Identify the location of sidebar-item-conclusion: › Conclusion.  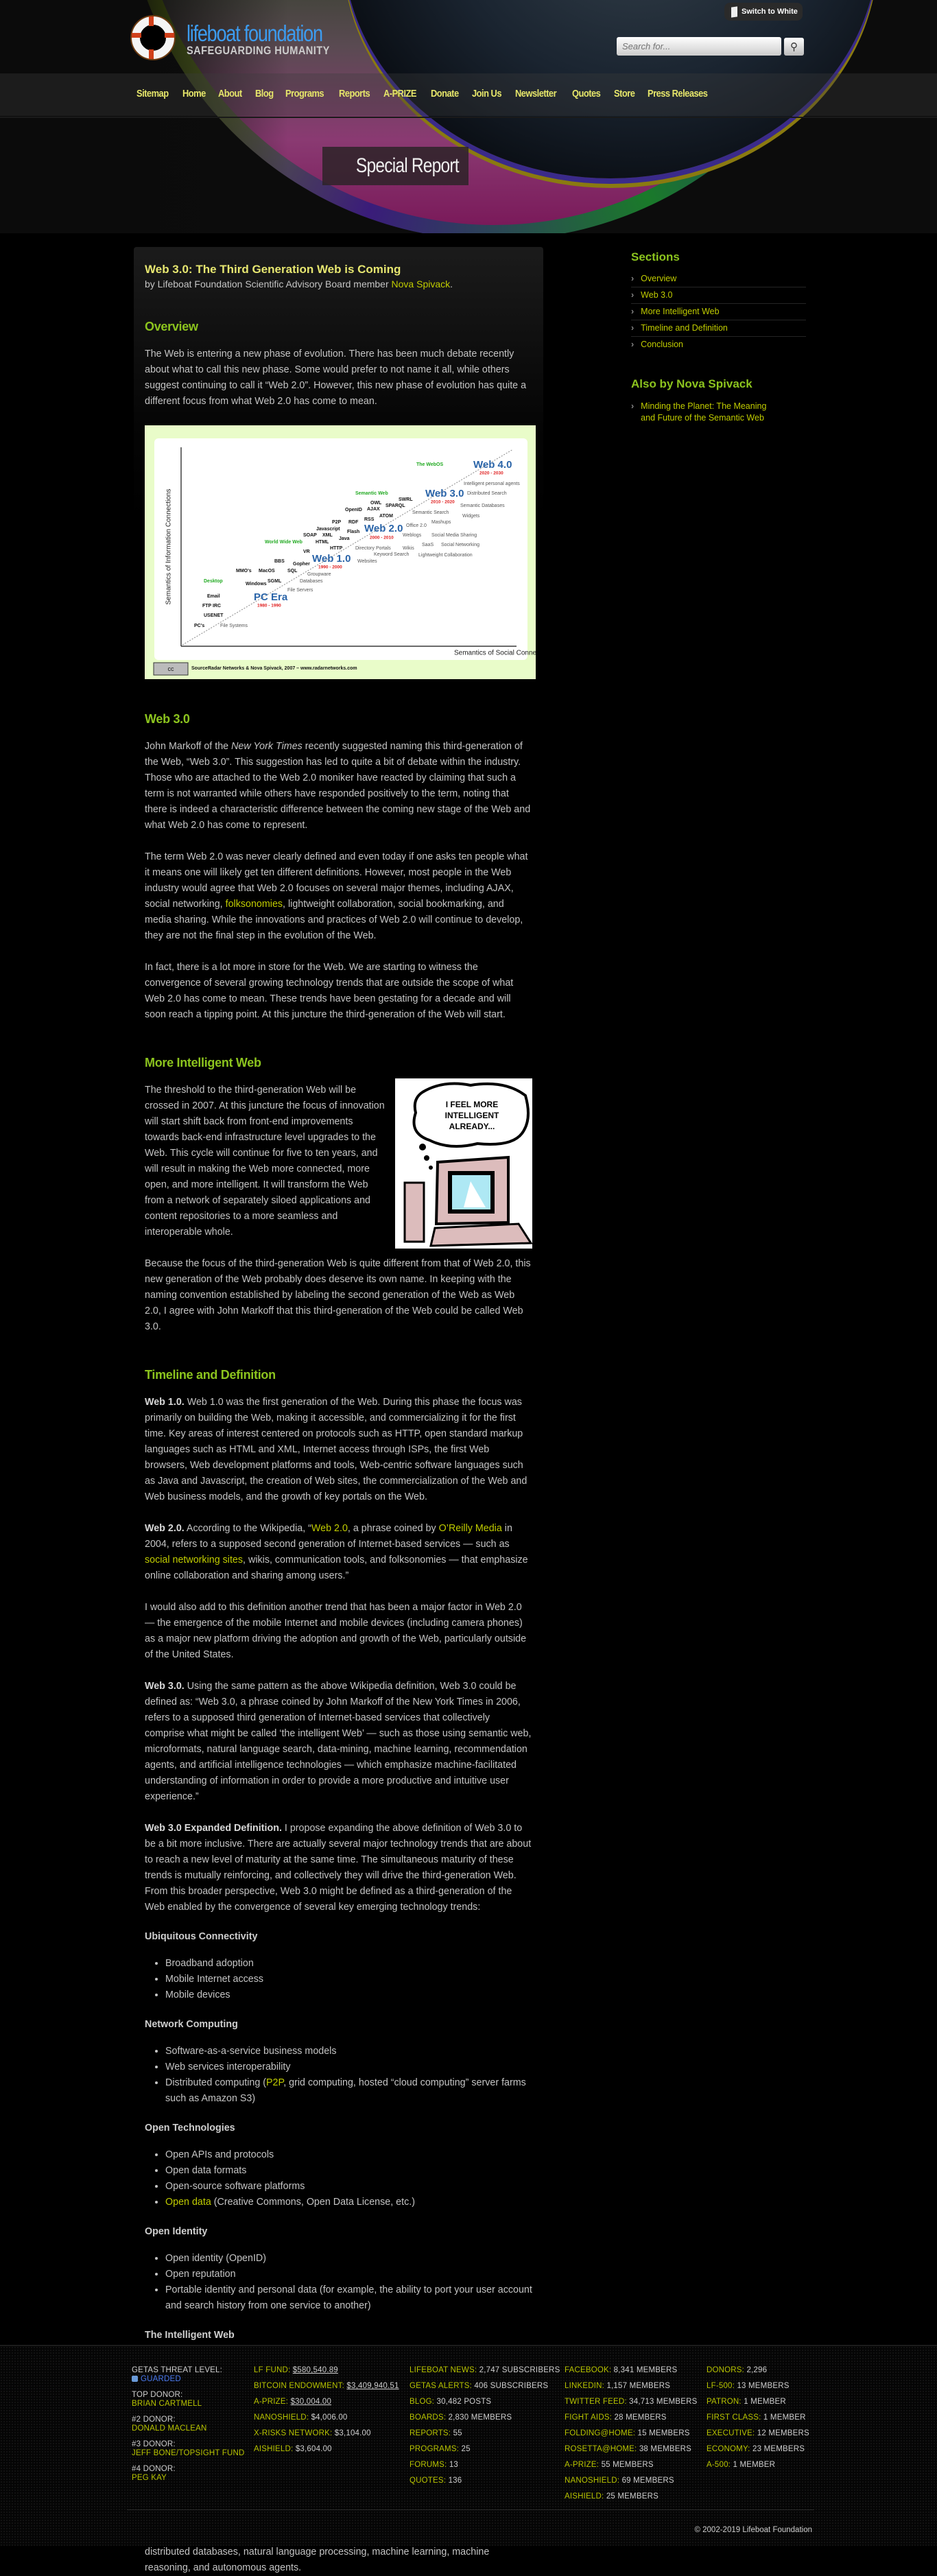
(718, 345).